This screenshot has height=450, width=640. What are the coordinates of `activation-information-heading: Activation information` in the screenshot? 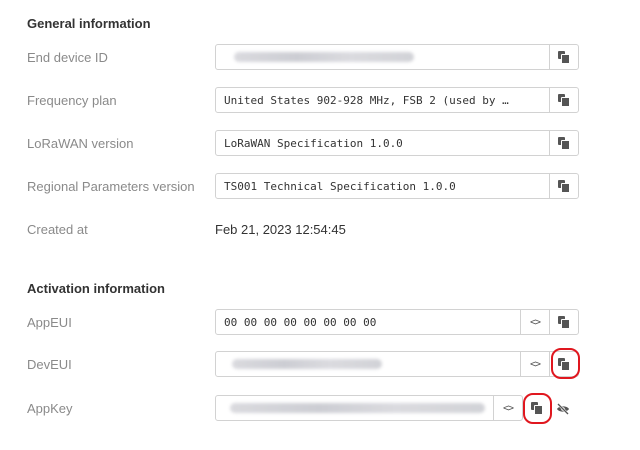 It's located at (96, 288).